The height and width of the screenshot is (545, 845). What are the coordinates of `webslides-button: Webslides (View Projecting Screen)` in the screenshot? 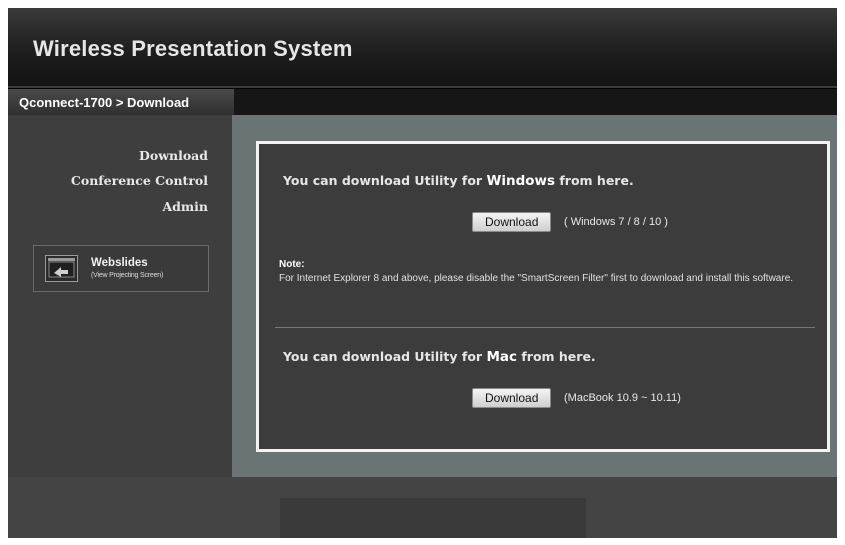 It's located at (121, 268).